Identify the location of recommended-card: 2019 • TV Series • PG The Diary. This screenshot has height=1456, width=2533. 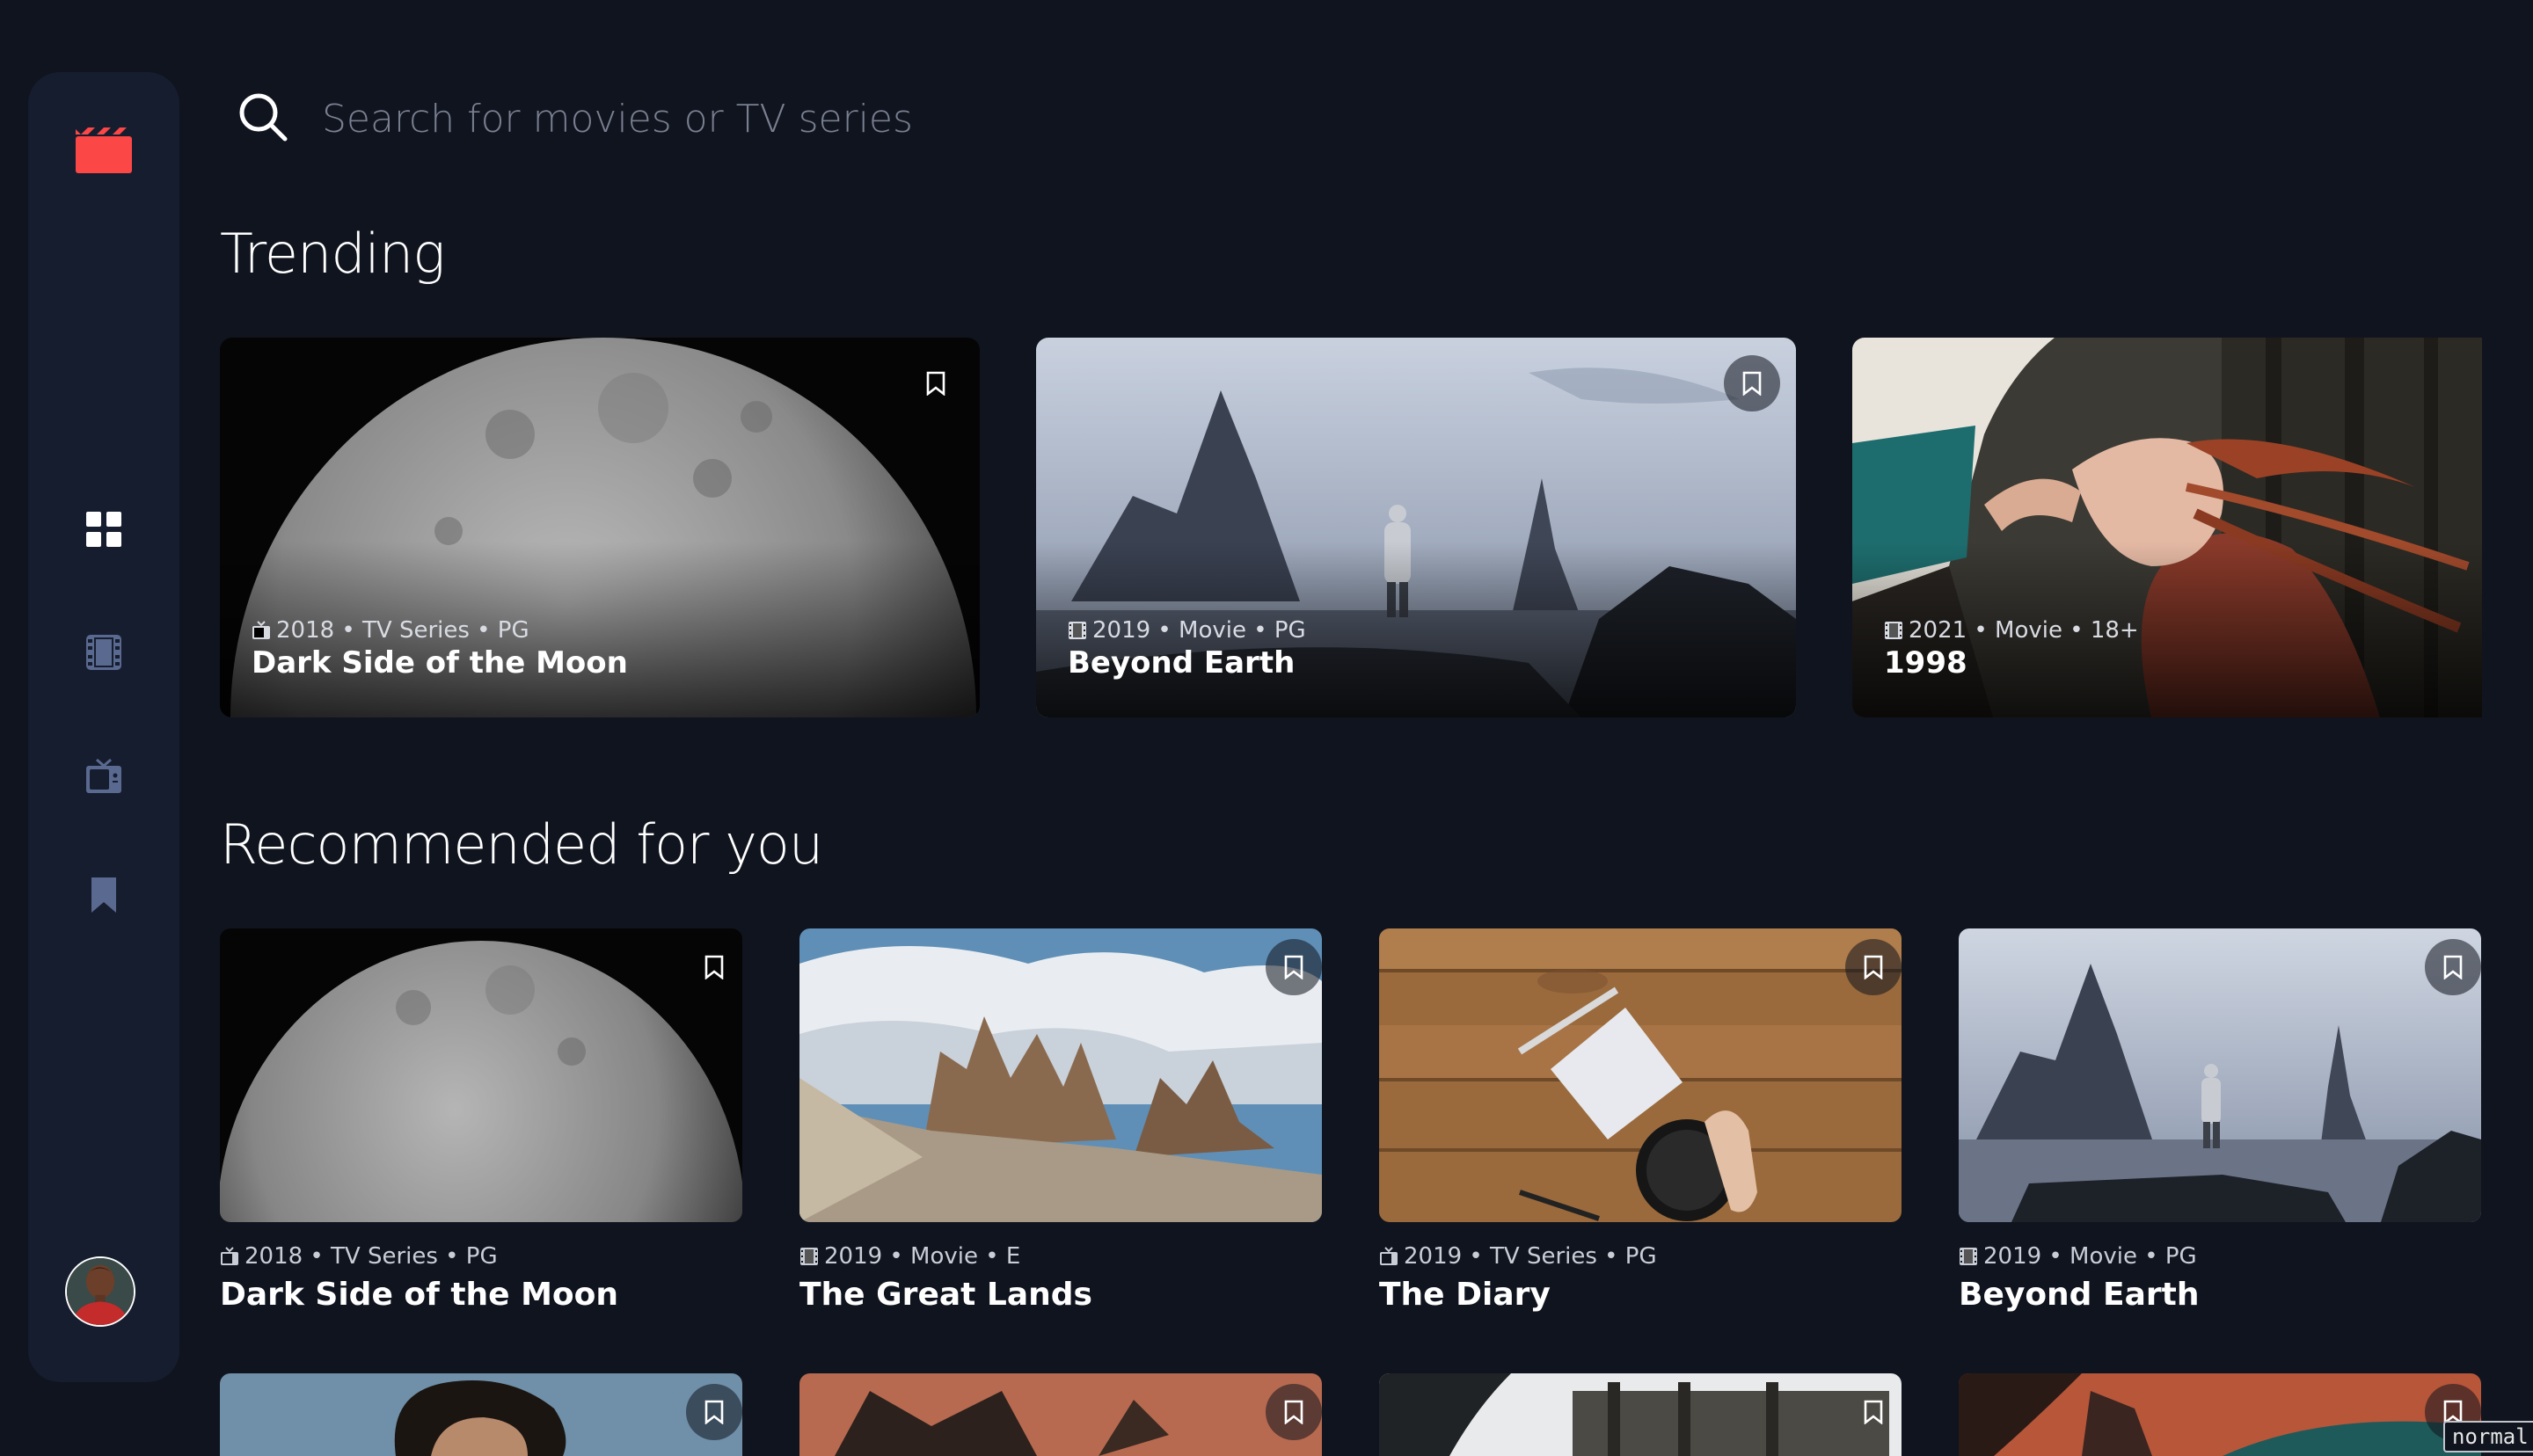
(1640, 1130).